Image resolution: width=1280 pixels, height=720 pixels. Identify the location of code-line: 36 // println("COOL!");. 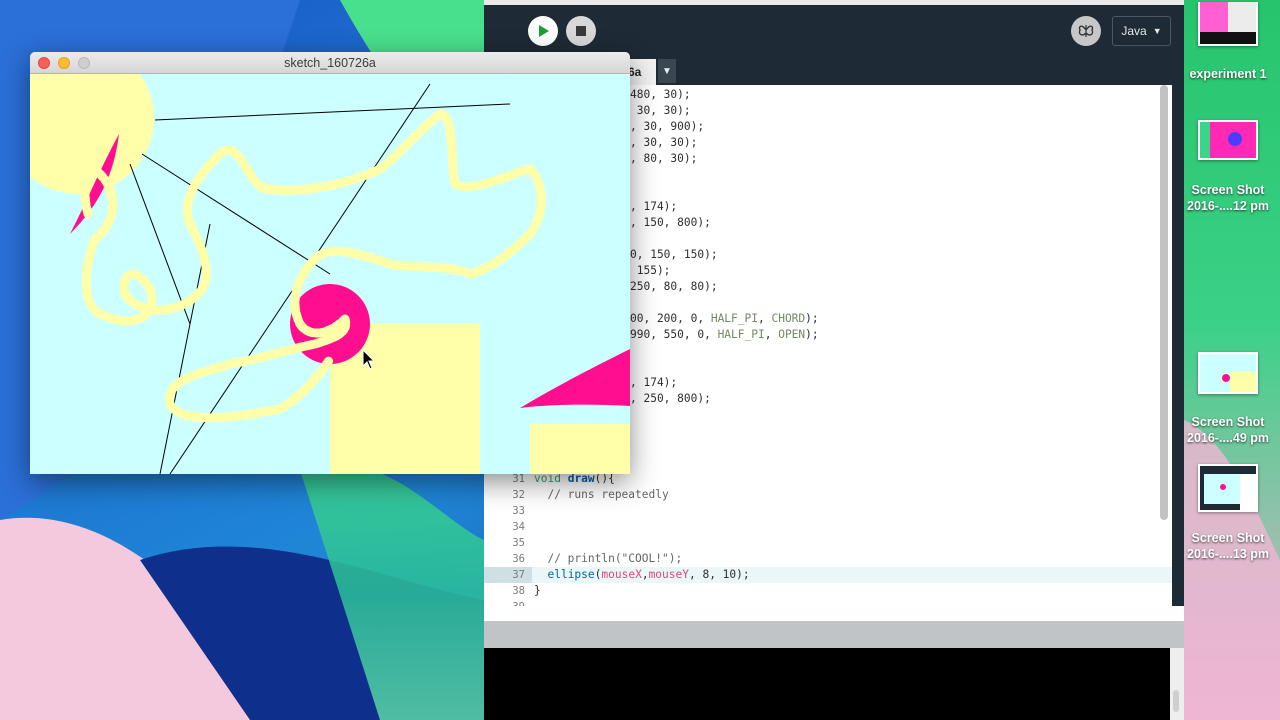
(828, 559).